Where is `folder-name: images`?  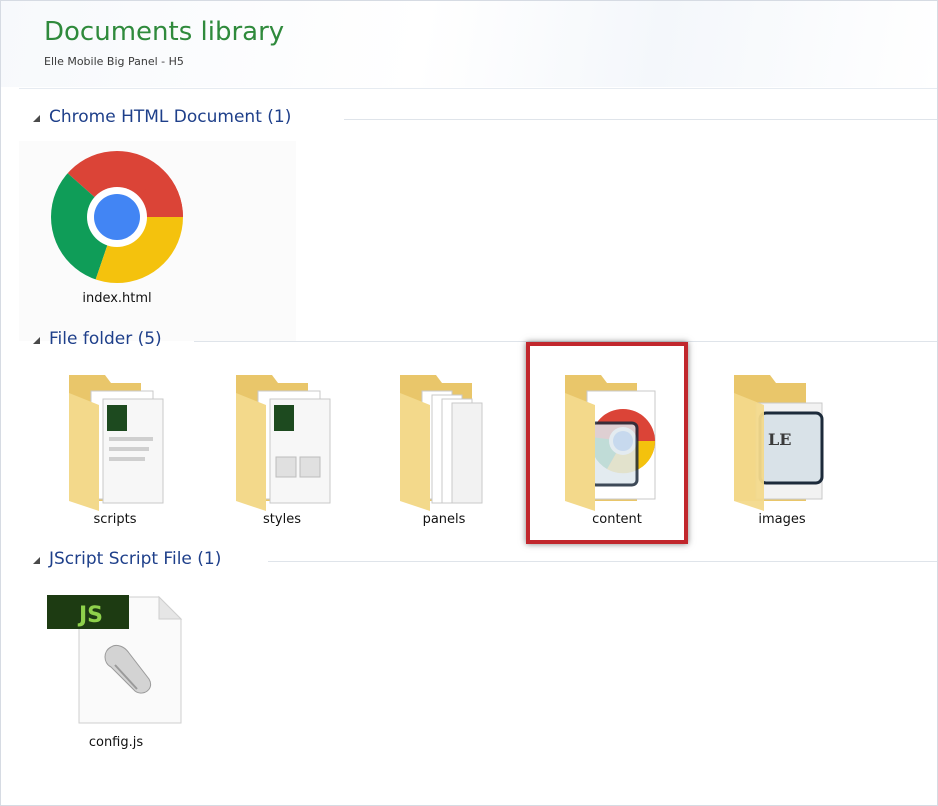 folder-name: images is located at coordinates (782, 519).